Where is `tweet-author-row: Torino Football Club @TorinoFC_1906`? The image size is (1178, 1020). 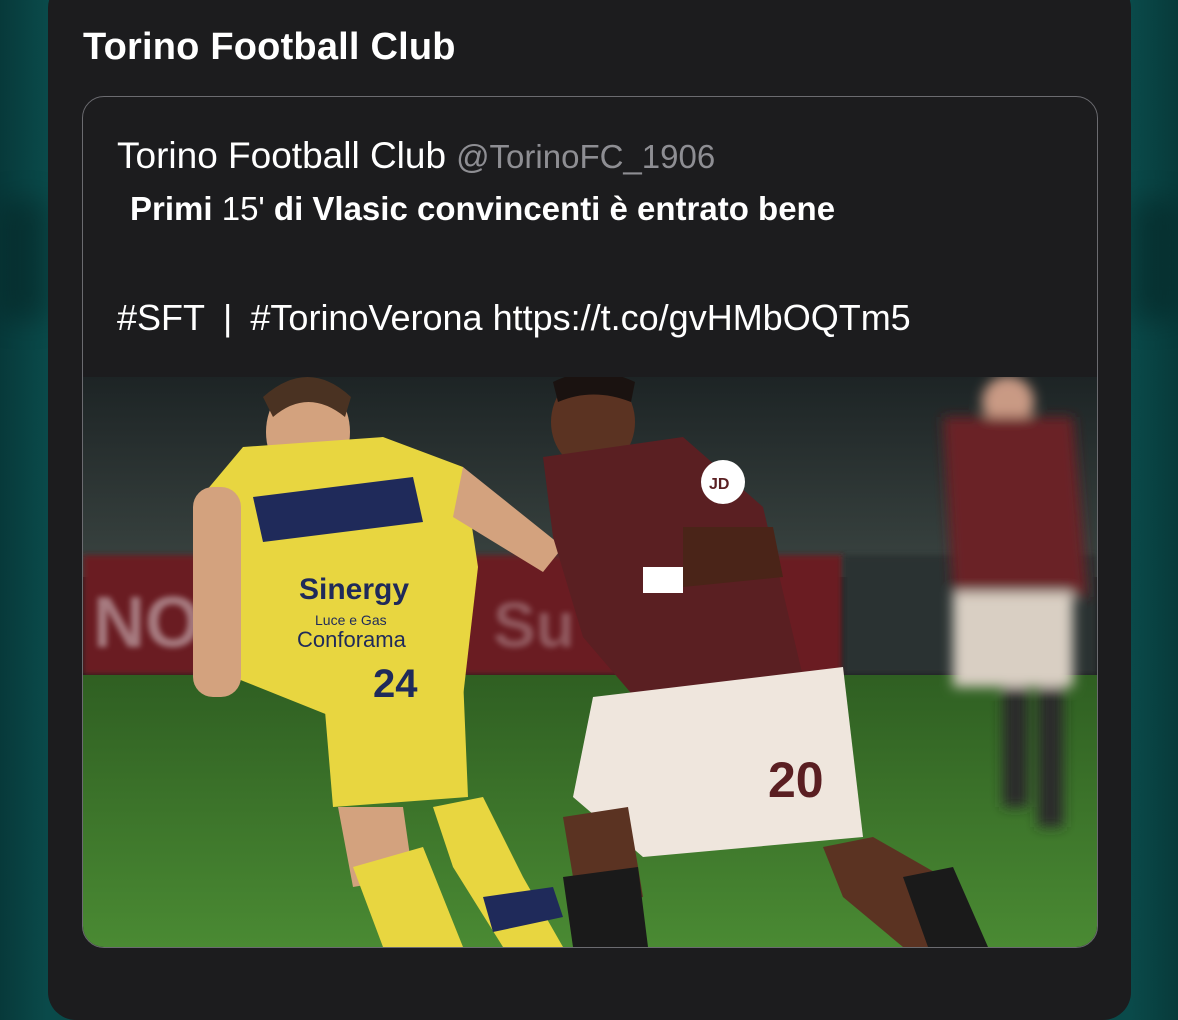 tweet-author-row: Torino Football Club @TorinoFC_1906 is located at coordinates (416, 156).